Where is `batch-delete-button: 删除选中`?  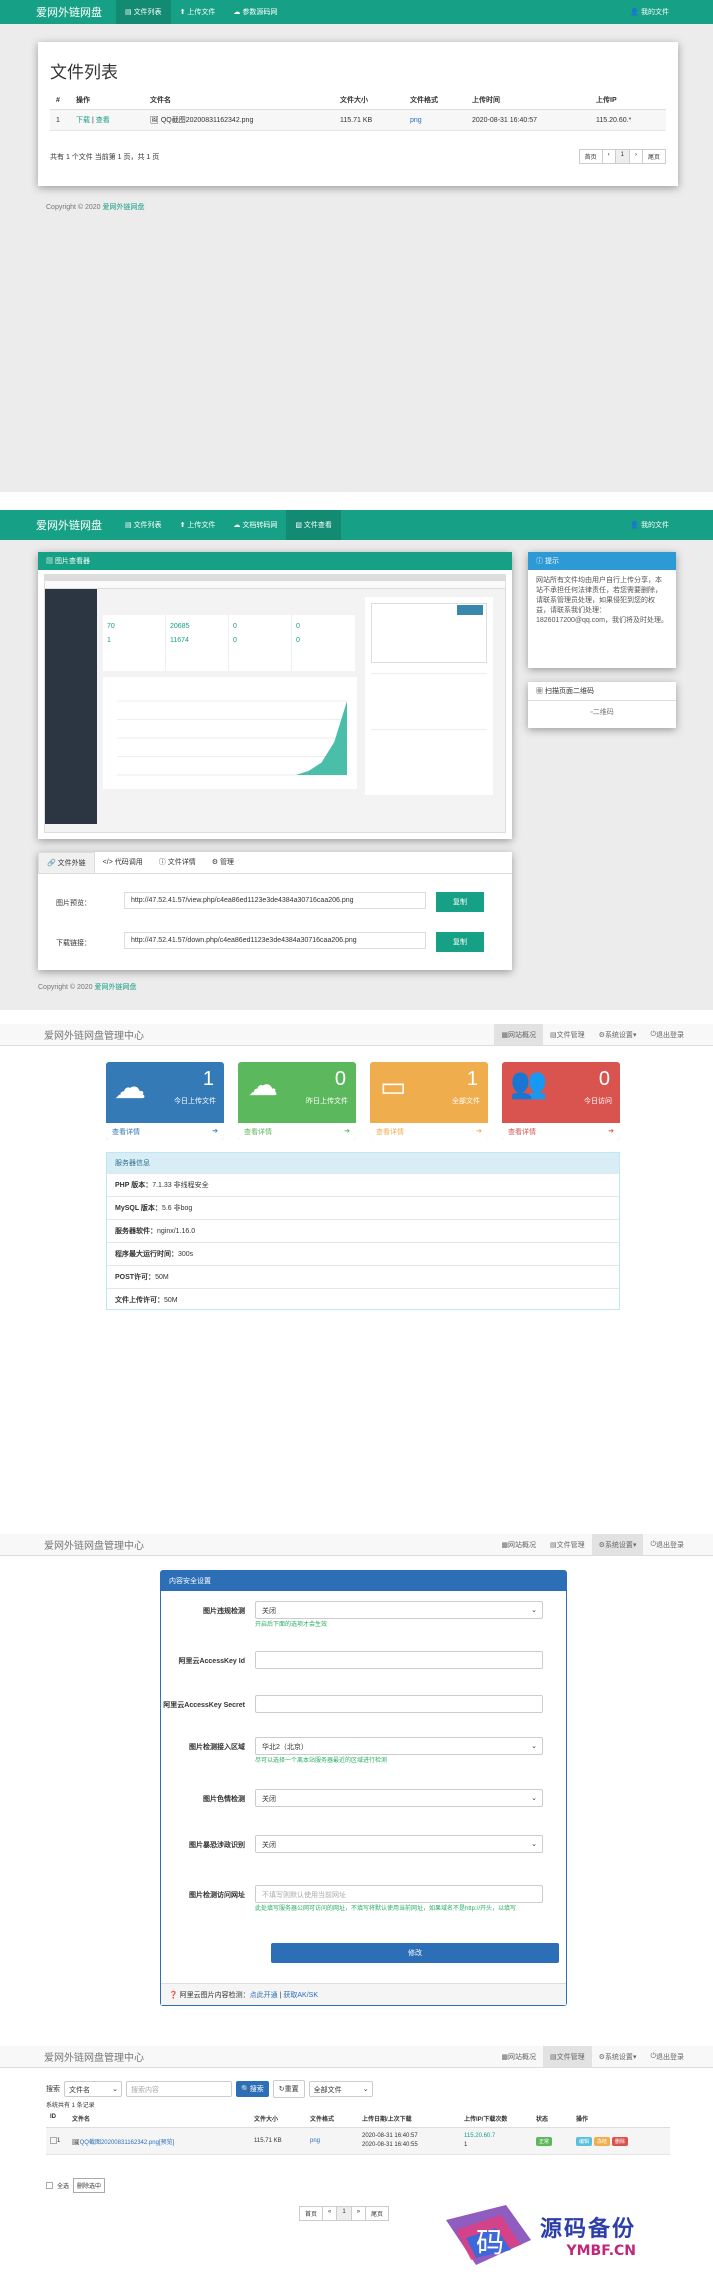
batch-delete-button: 删除选中 is located at coordinates (89, 2185).